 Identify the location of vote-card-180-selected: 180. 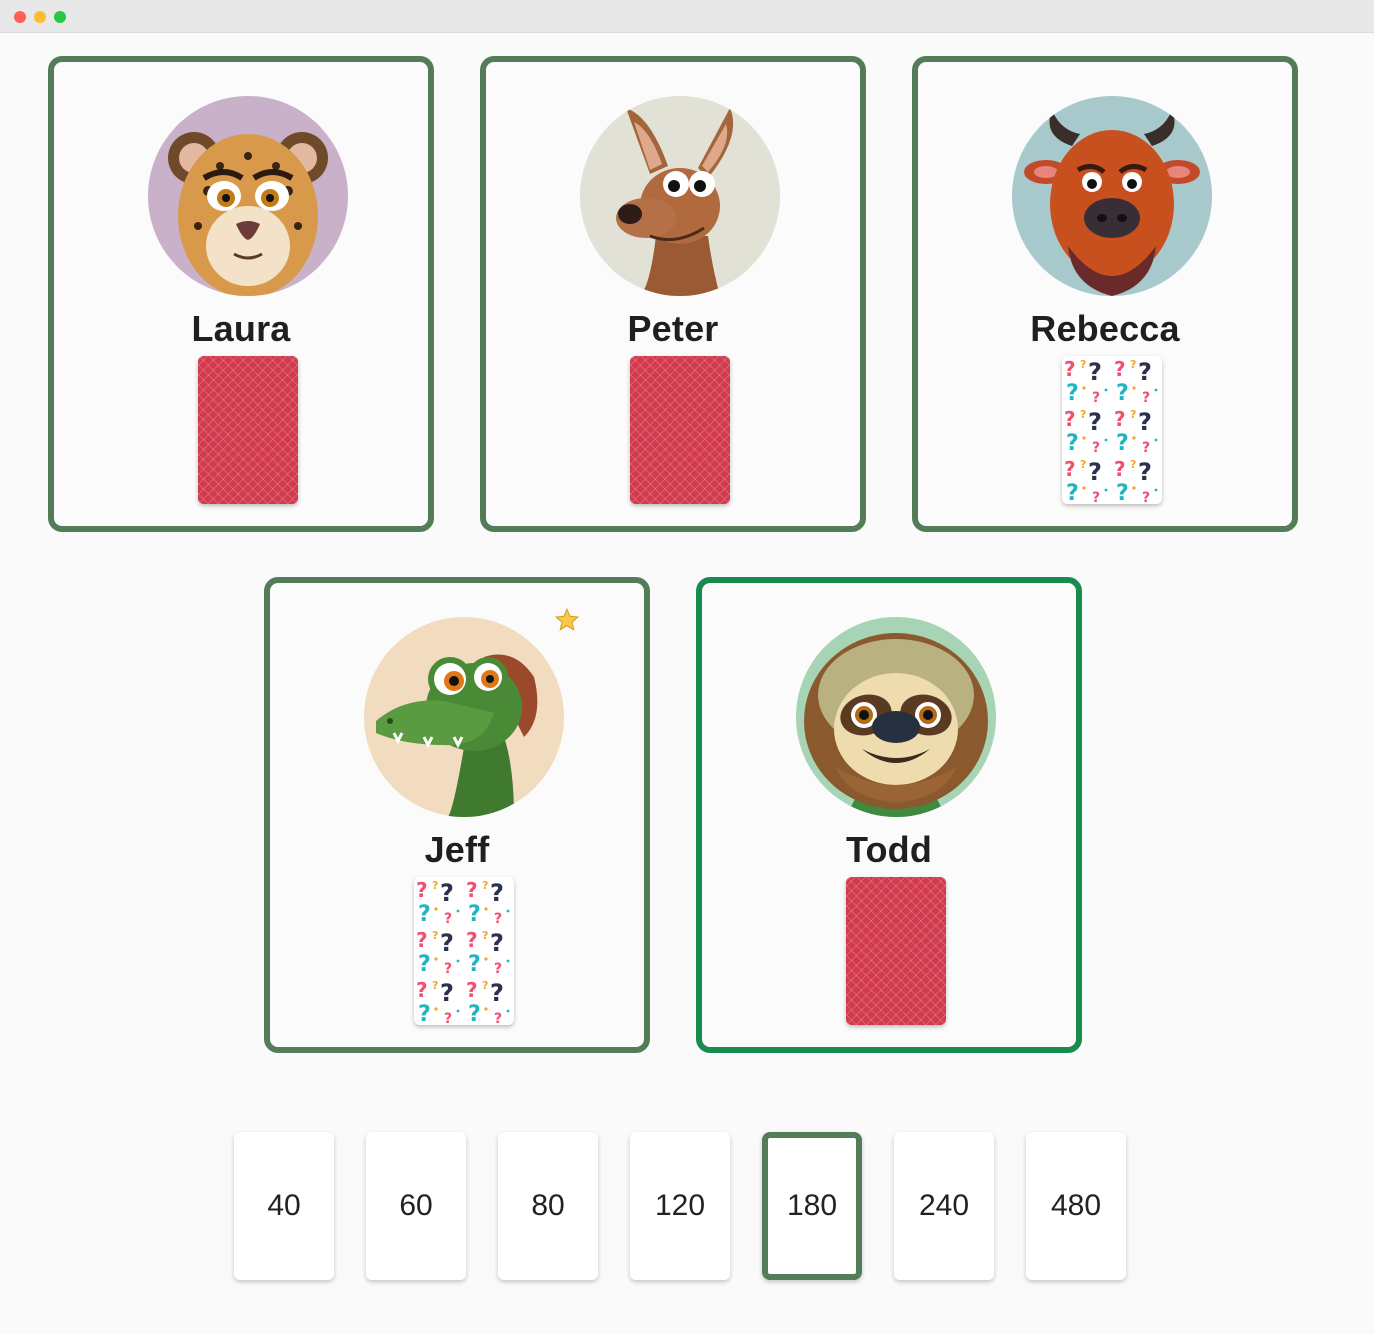
(812, 1206).